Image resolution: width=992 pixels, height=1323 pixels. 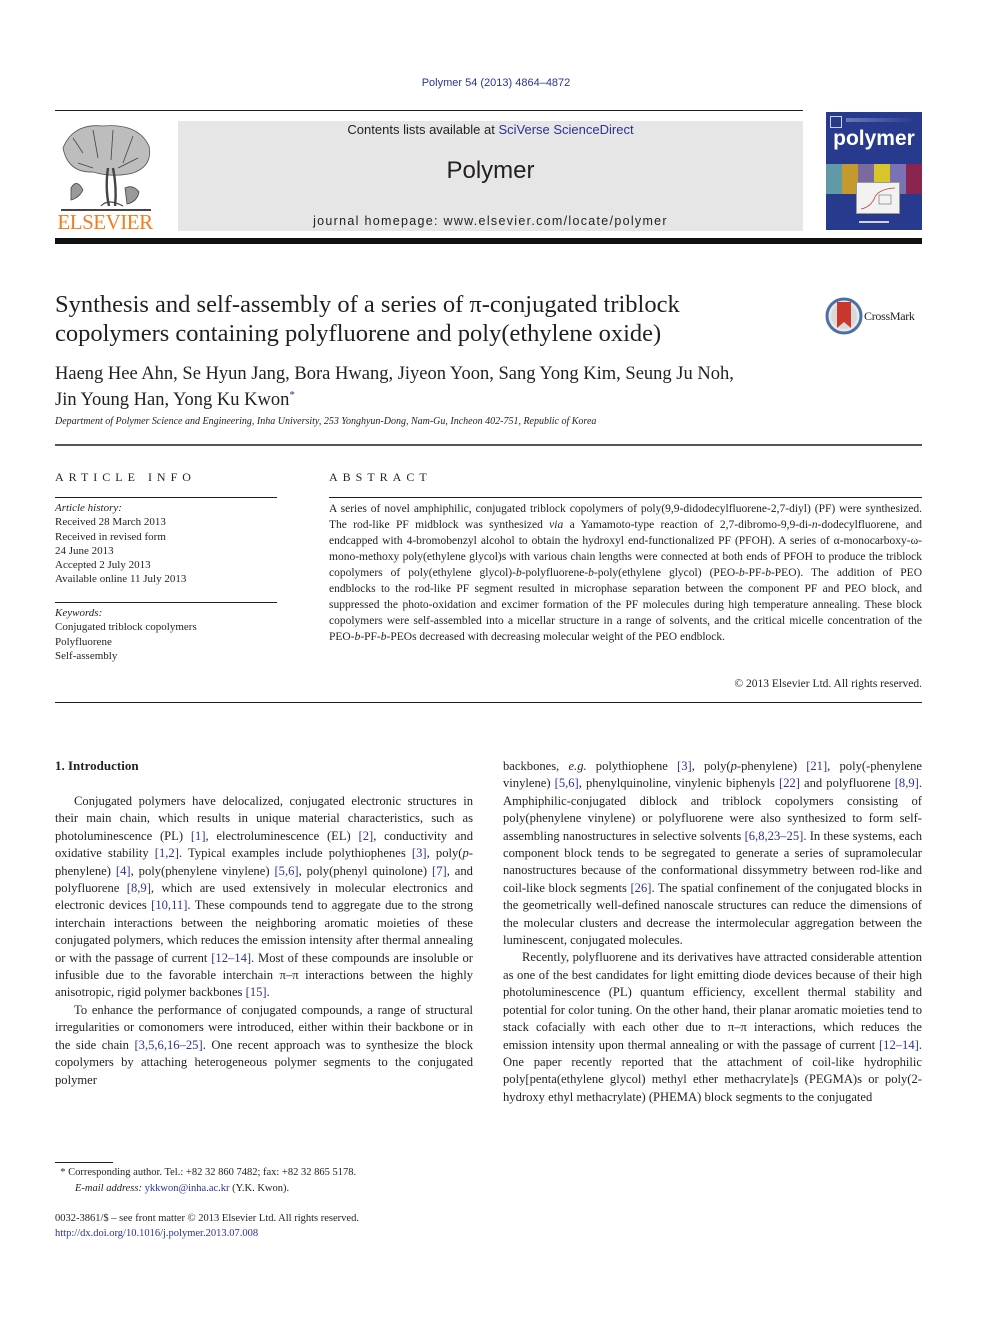 I want to click on history-item: 24 June 2013, so click(x=84, y=550).